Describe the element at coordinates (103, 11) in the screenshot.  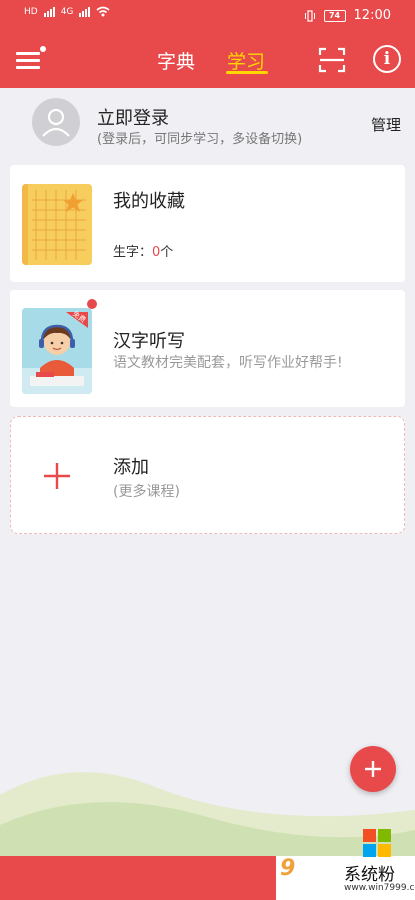
I see `wifi-icon` at that location.